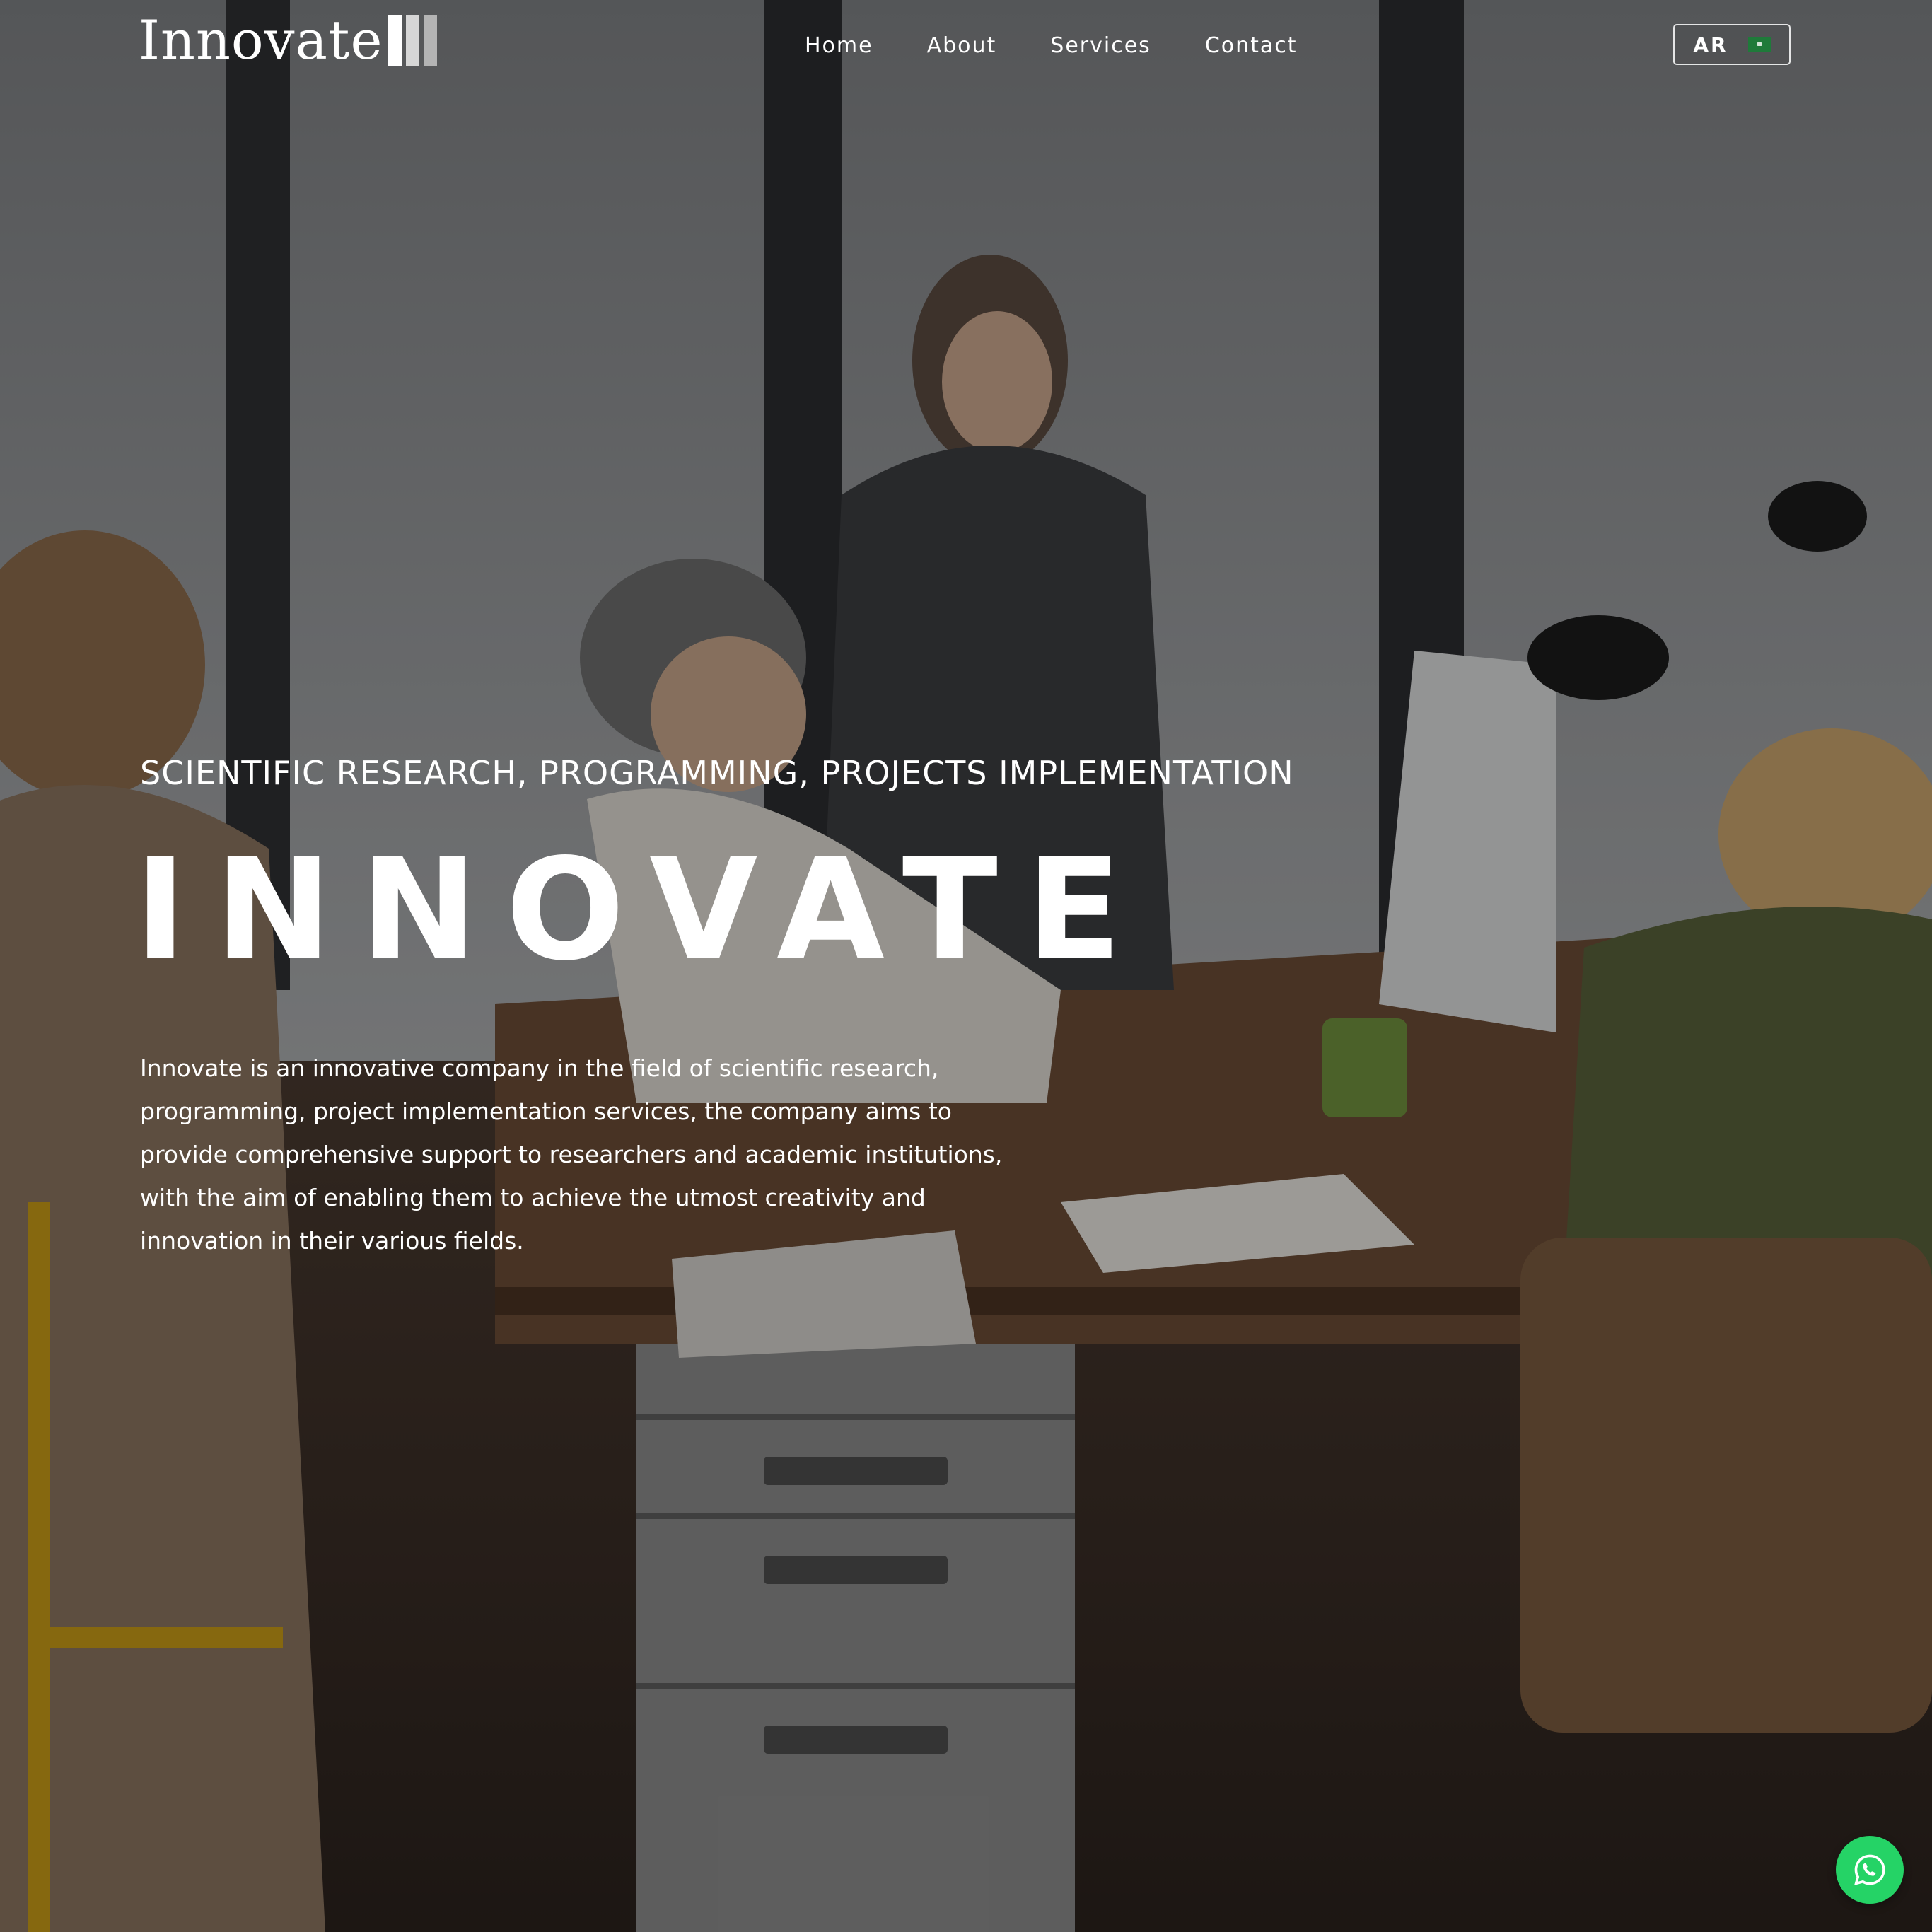  I want to click on language-switch-button: AR, so click(1732, 44).